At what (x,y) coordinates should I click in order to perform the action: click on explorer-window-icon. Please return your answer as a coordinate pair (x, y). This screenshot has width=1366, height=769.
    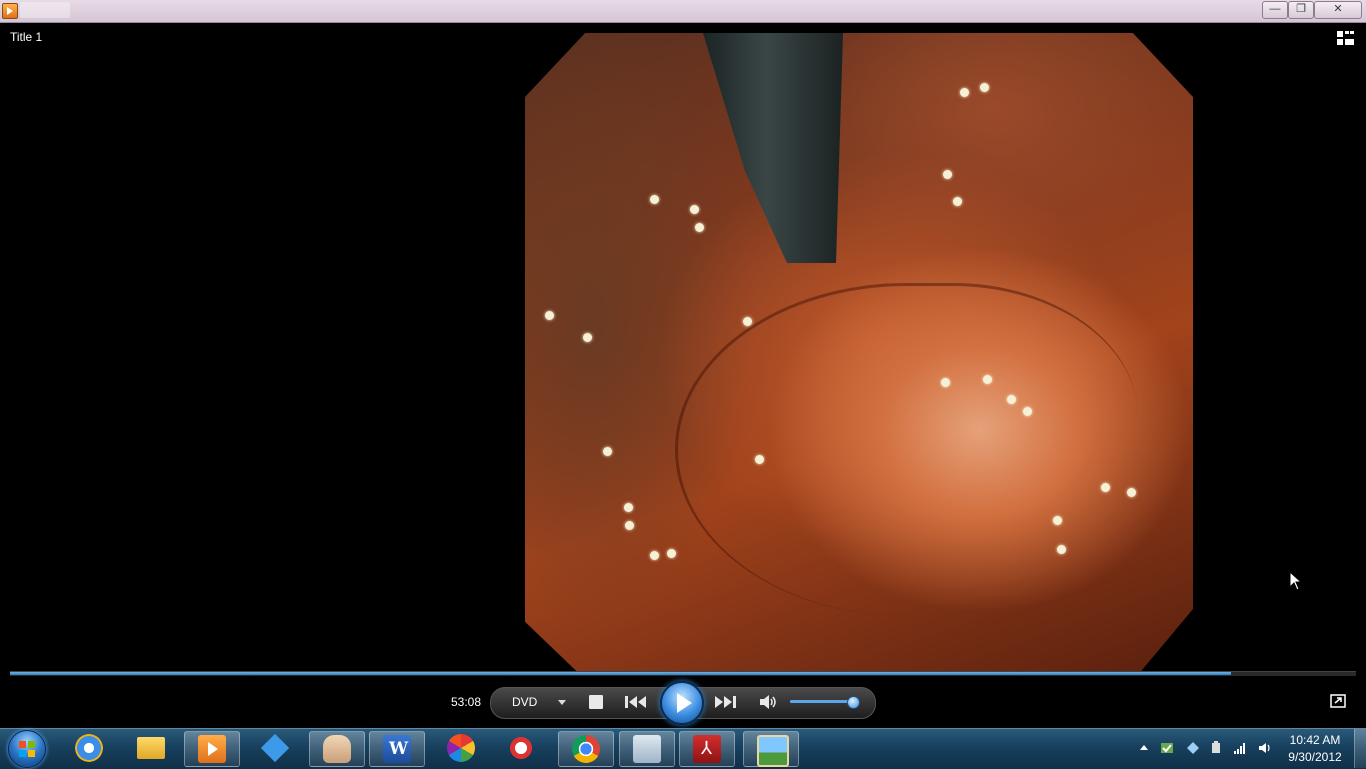
    Looking at the image, I should click on (647, 749).